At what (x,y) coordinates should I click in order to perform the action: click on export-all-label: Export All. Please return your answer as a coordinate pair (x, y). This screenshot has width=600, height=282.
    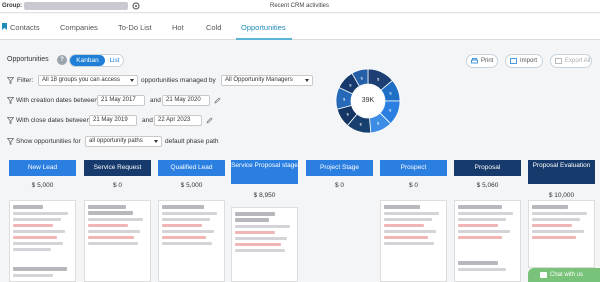
    Looking at the image, I should click on (578, 61).